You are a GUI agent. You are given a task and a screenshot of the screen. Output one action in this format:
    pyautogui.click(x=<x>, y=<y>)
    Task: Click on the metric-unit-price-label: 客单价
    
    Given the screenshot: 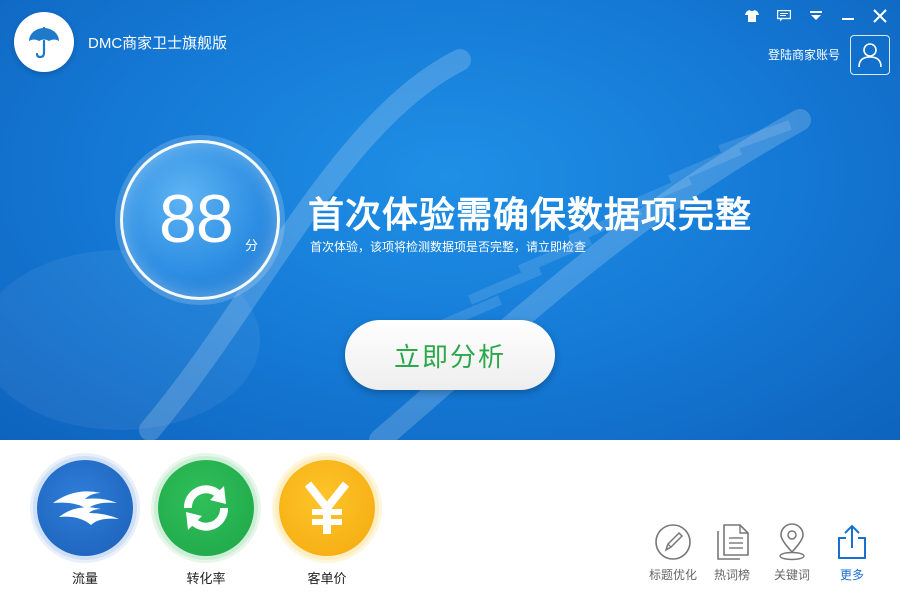 What is the action you would take?
    pyautogui.click(x=327, y=579)
    